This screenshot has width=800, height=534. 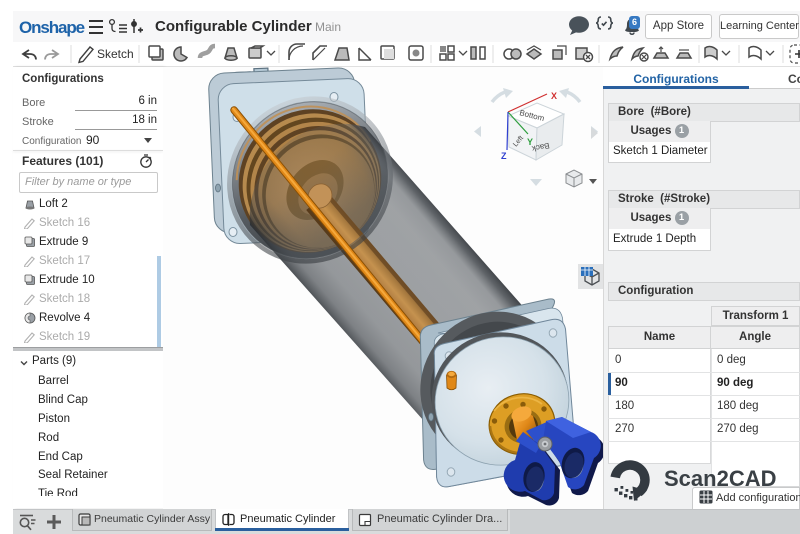 What do you see at coordinates (504, 156) in the screenshot?
I see `svg-text: Z` at bounding box center [504, 156].